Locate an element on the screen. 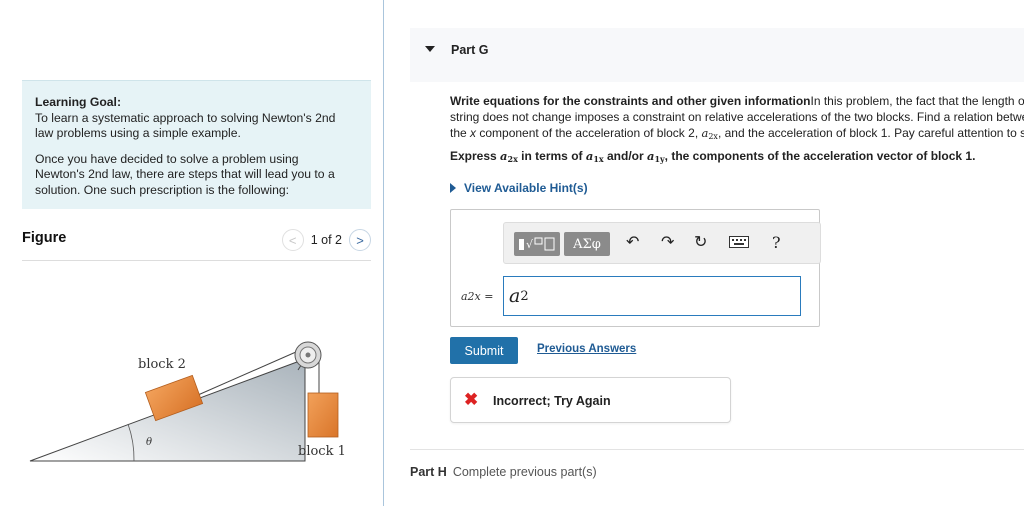  expand-triangle-icon is located at coordinates (453, 188).